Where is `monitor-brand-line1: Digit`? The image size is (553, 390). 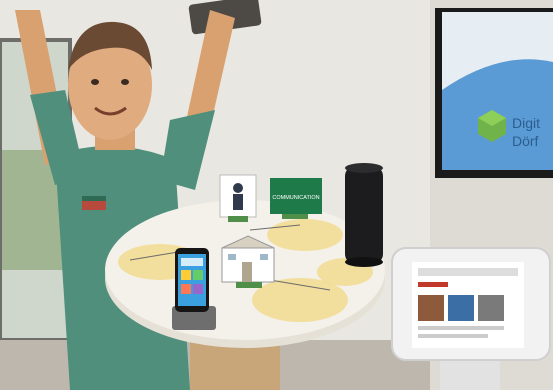
monitor-brand-line1: Digit is located at coordinates (526, 123).